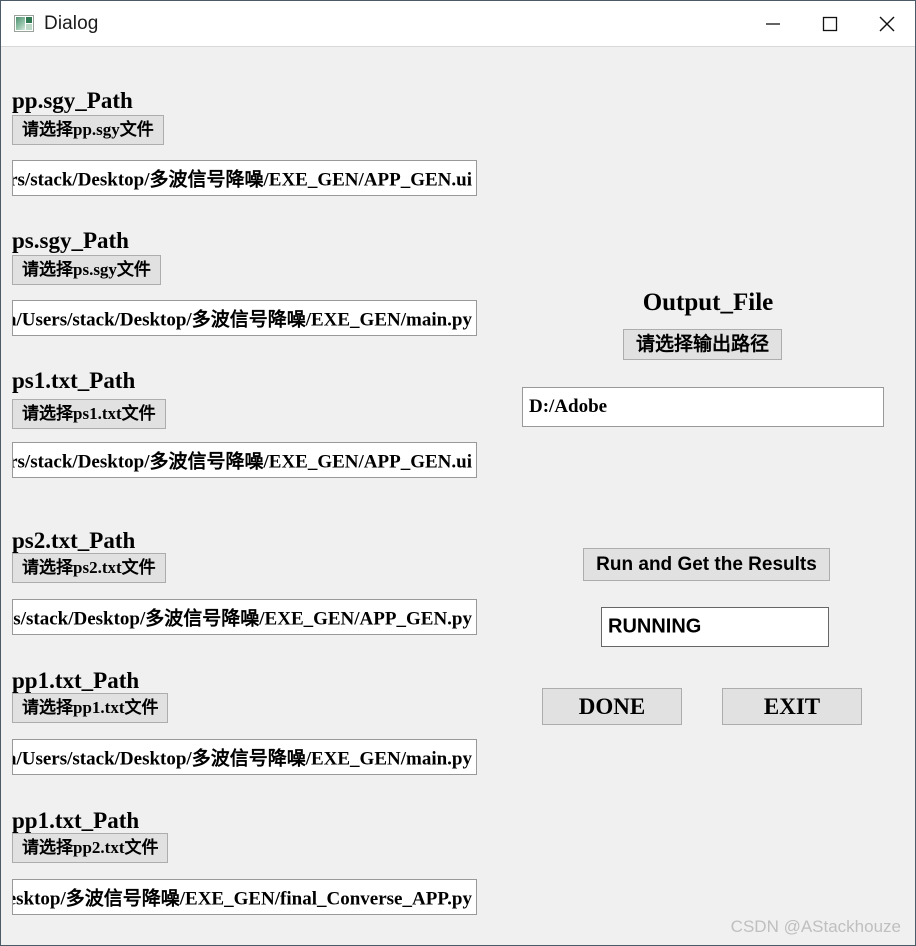 The image size is (916, 946). Describe the element at coordinates (715, 627) in the screenshot. I see `status-field: RUNNING` at that location.